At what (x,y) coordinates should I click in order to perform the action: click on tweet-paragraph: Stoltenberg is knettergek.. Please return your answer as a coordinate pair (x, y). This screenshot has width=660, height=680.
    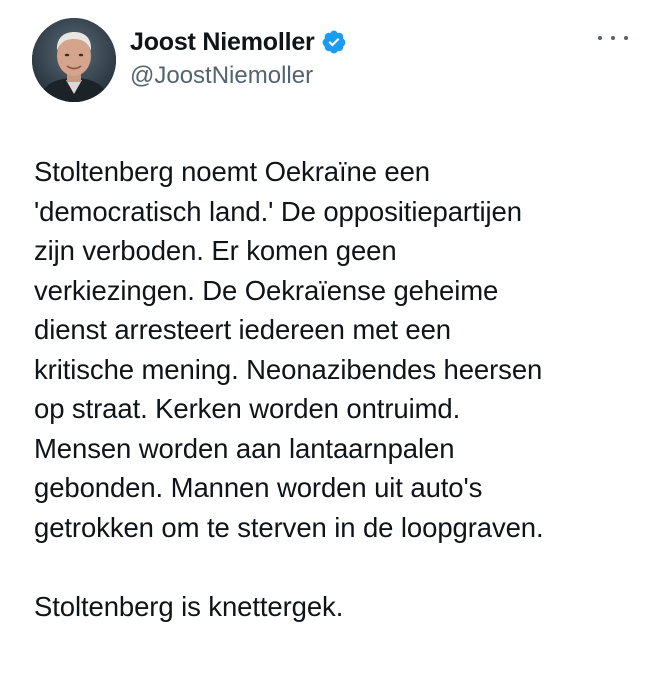
    Looking at the image, I should click on (189, 606).